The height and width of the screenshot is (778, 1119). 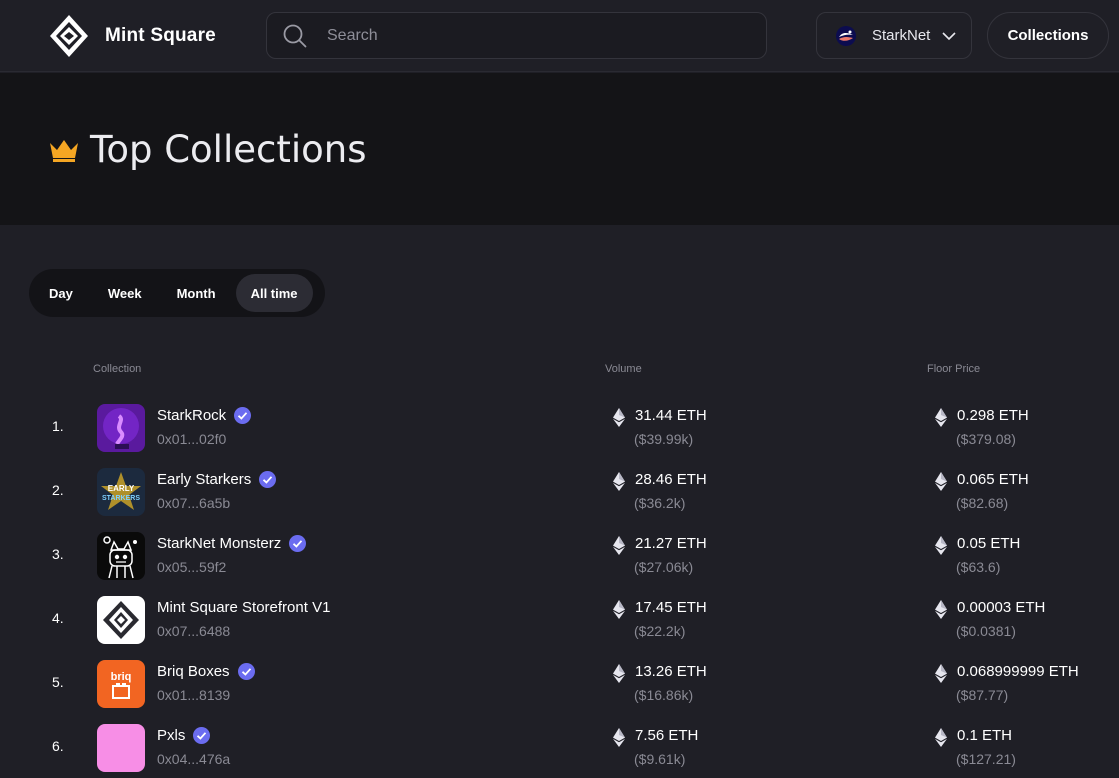 I want to click on volume-usd: ($27.06k), so click(x=664, y=567).